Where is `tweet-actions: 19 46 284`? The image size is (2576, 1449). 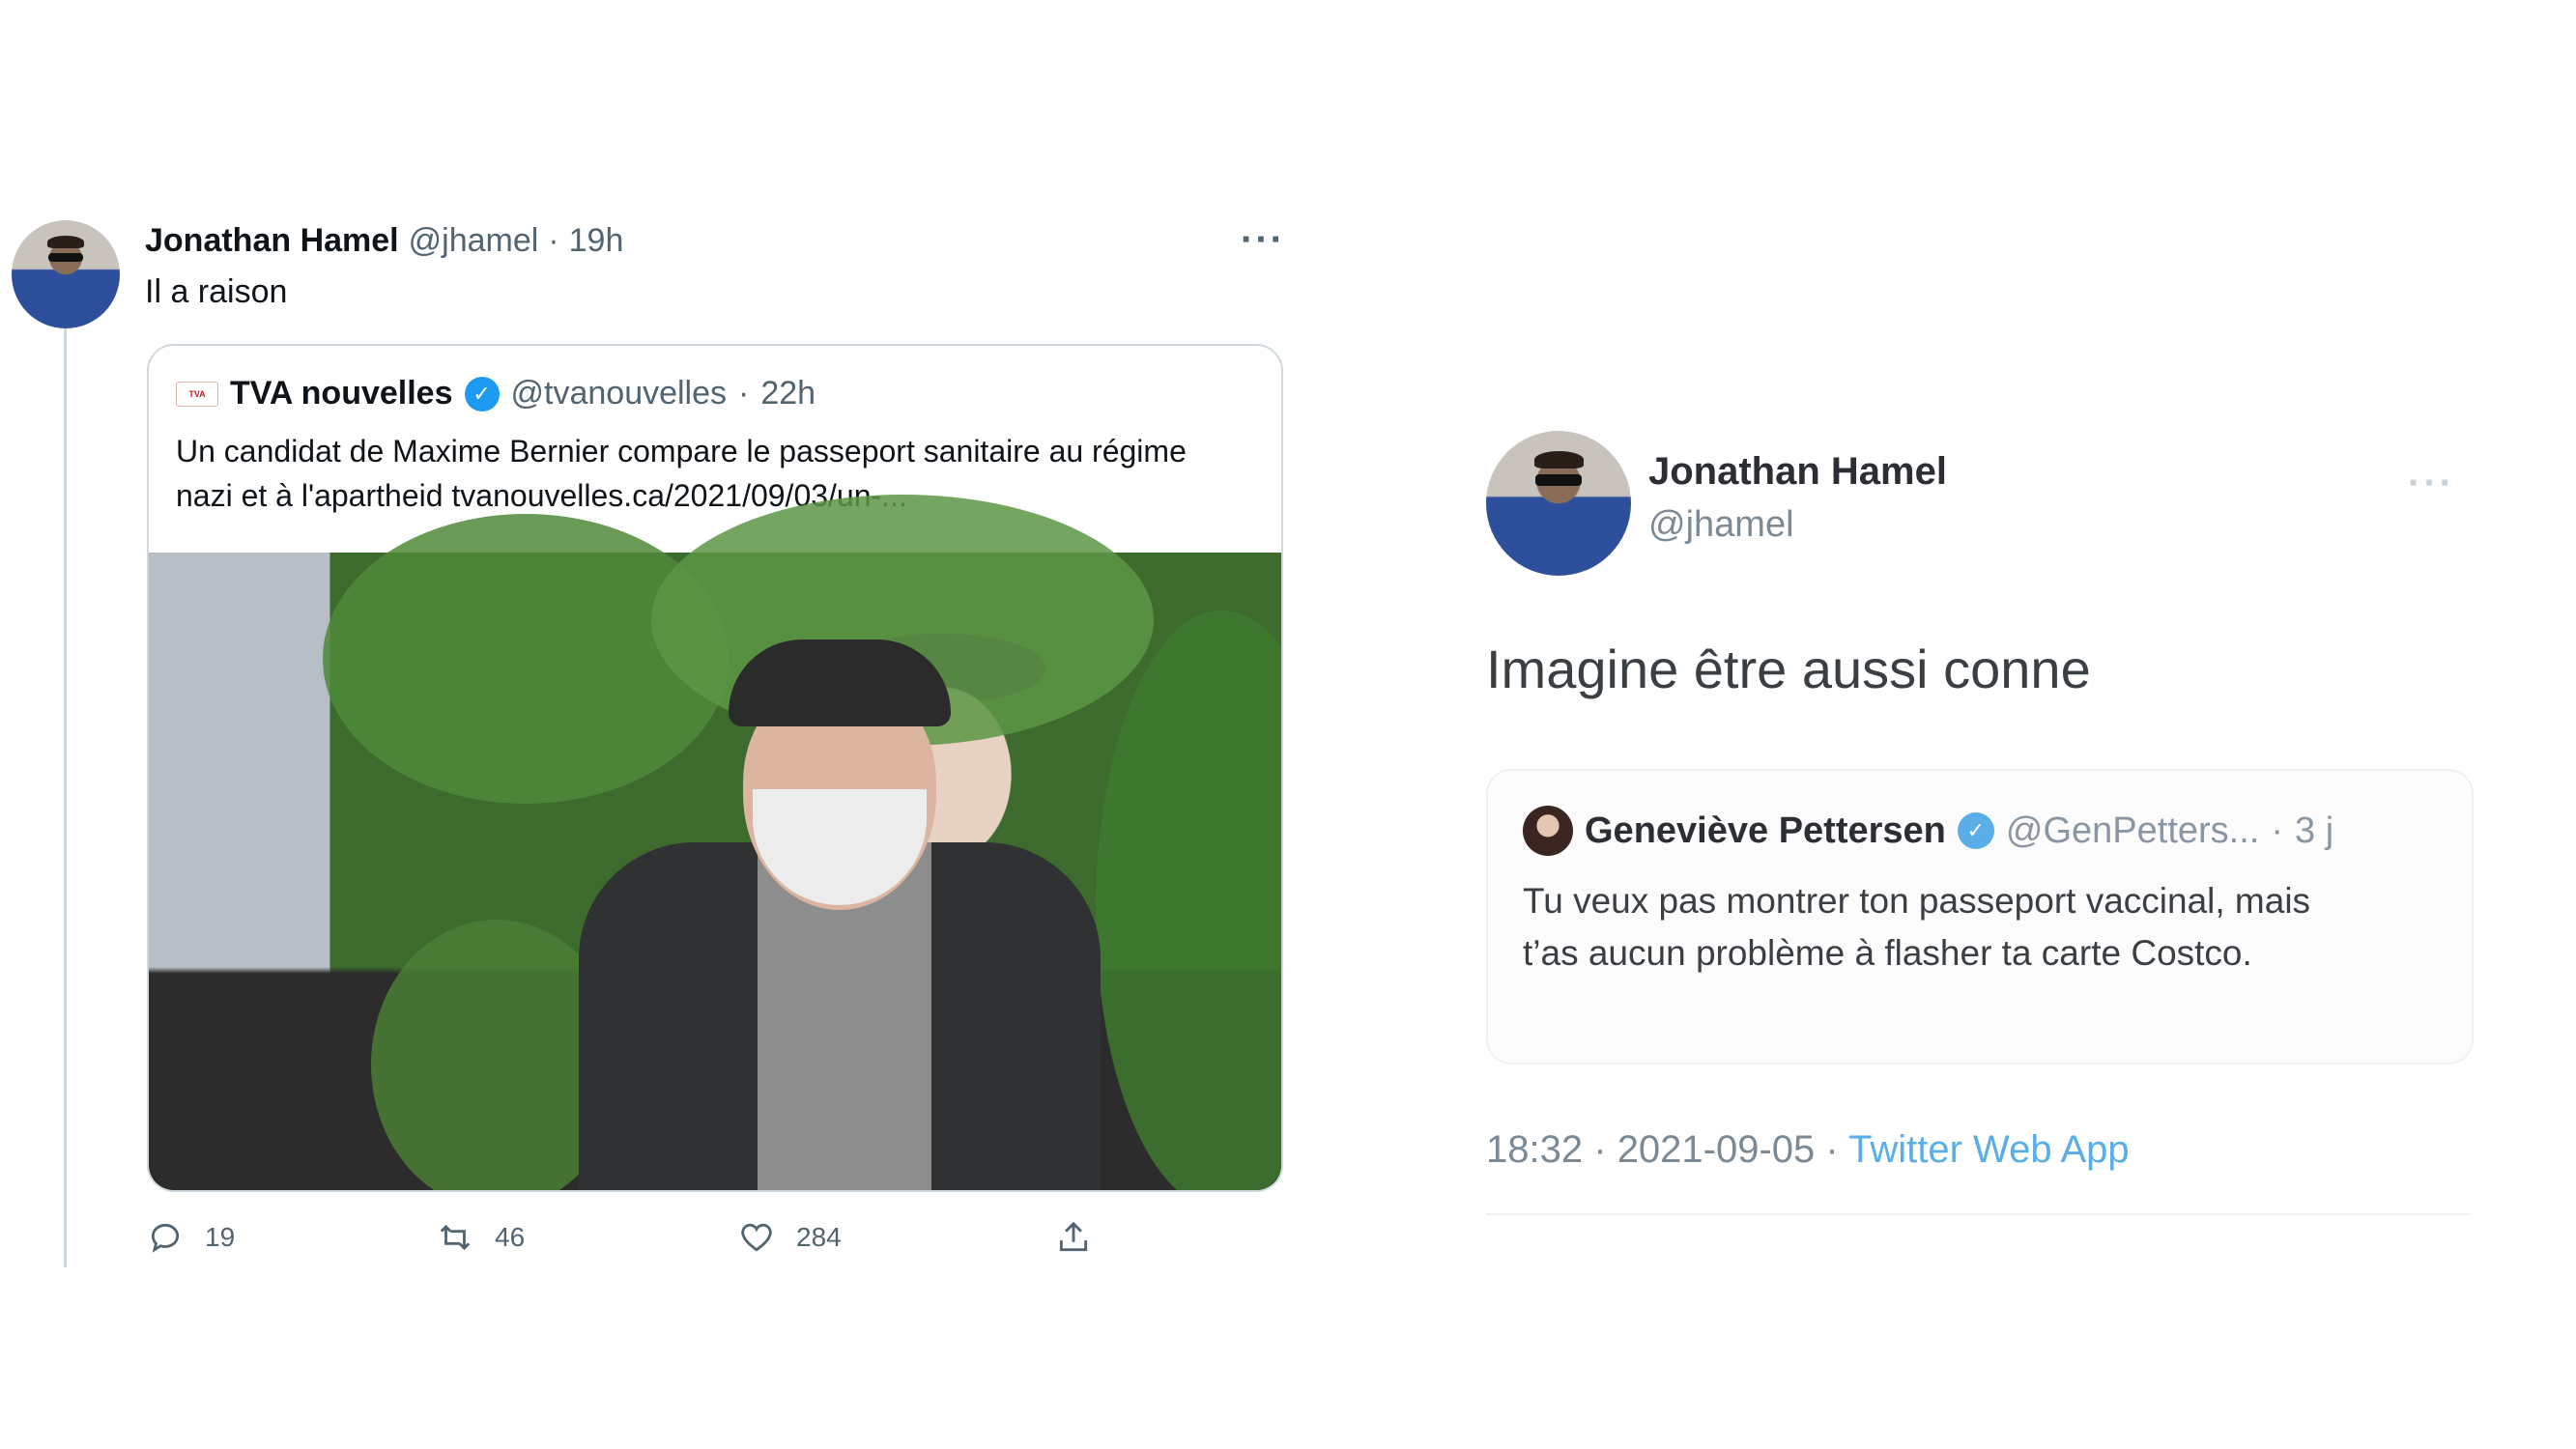
tweet-actions: 19 46 284 is located at coordinates (620, 1237).